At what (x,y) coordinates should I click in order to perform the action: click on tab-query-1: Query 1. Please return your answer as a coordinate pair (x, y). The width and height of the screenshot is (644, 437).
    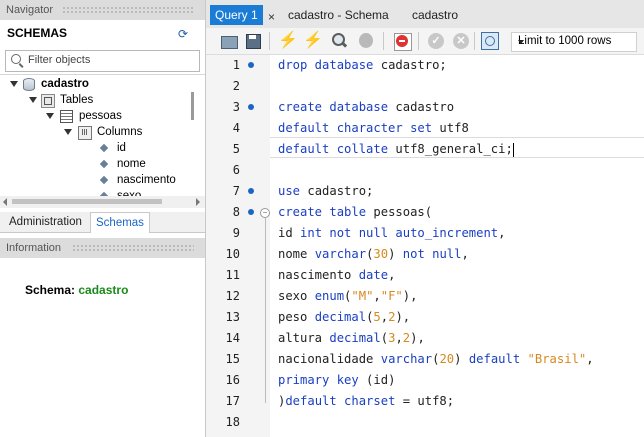
    Looking at the image, I should click on (236, 15).